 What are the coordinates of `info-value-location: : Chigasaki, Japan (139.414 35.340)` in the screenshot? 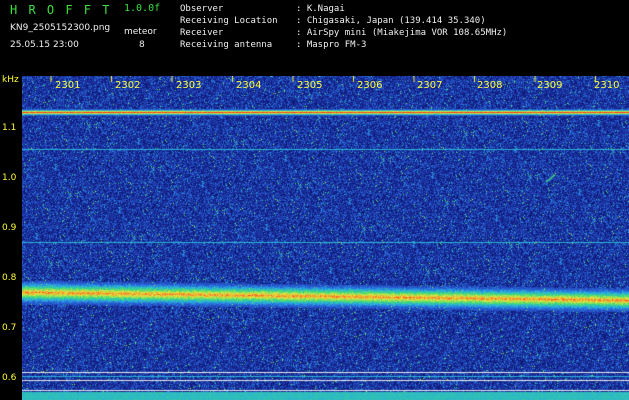 It's located at (391, 21).